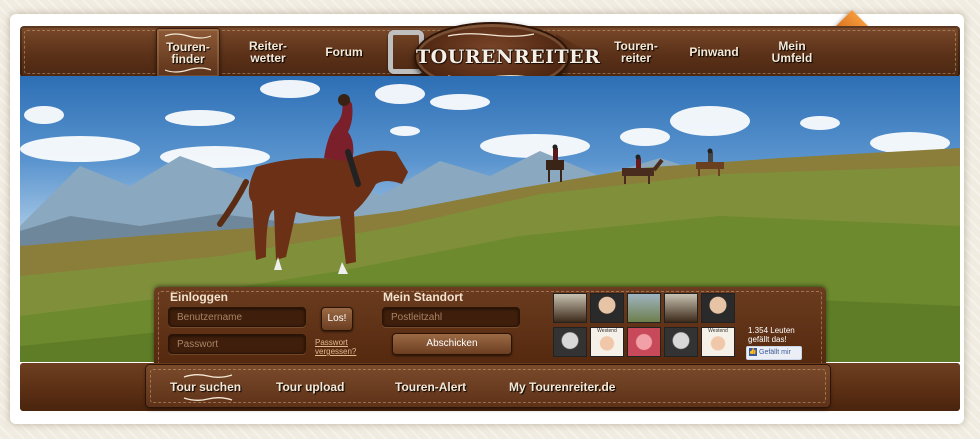 The width and height of the screenshot is (980, 439). I want to click on bottom-nav-tour-suchen: Tour suchen, so click(205, 387).